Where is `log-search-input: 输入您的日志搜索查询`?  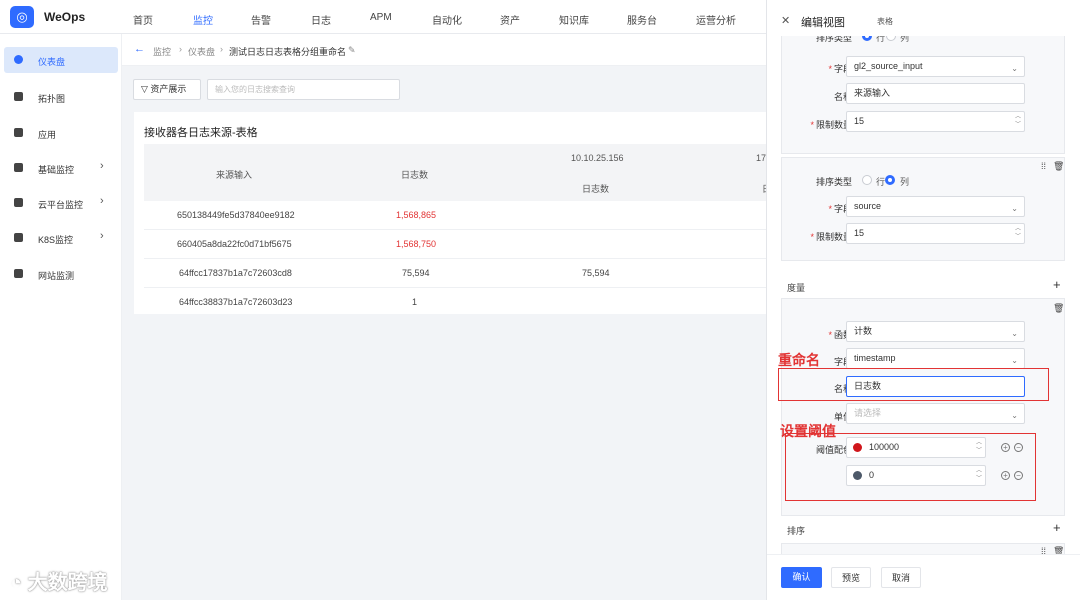
log-search-input: 输入您的日志搜索查询 is located at coordinates (303, 89).